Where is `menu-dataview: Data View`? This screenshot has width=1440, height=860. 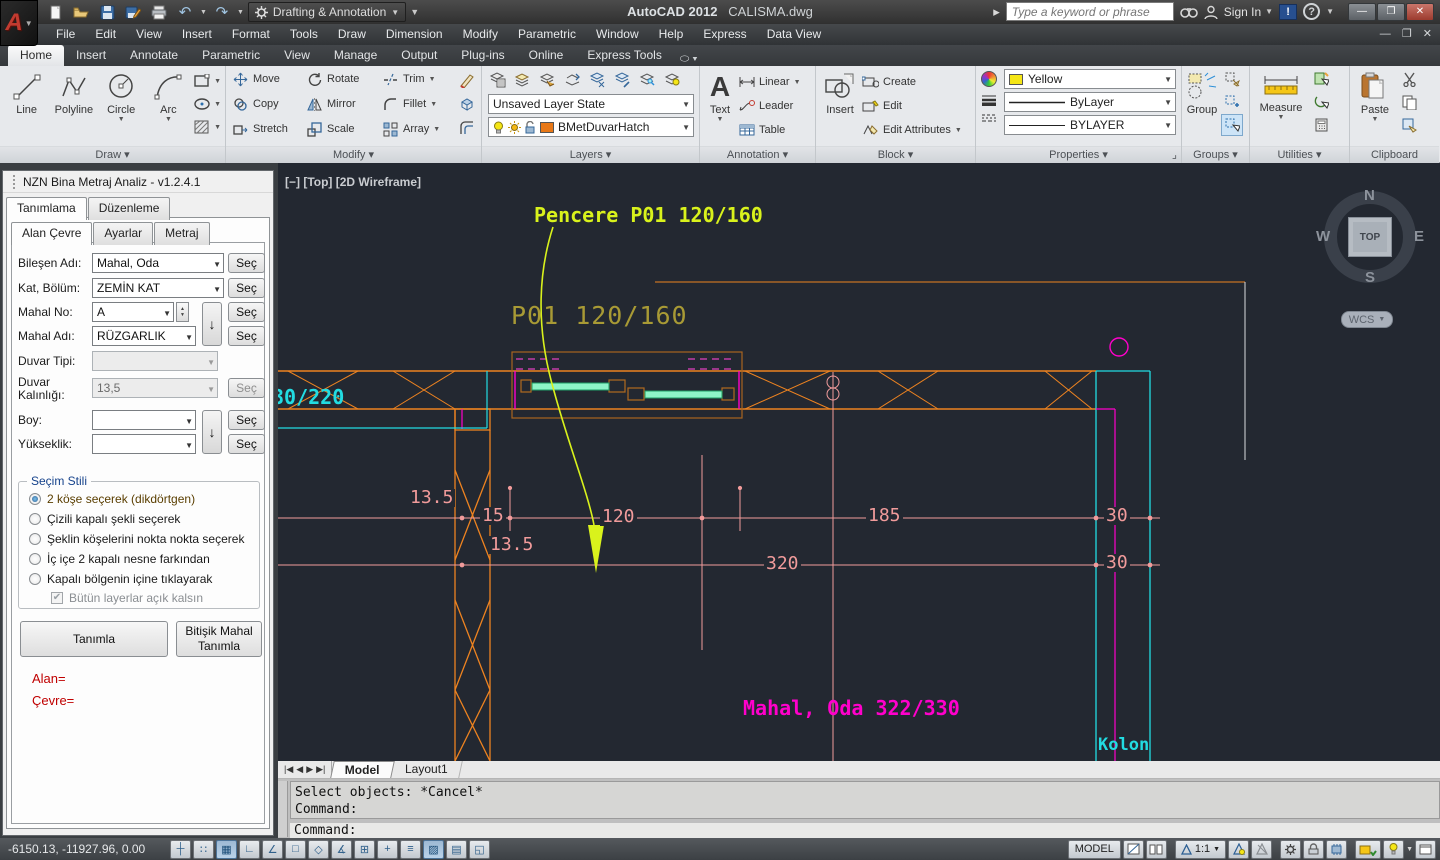
menu-dataview: Data View is located at coordinates (794, 34).